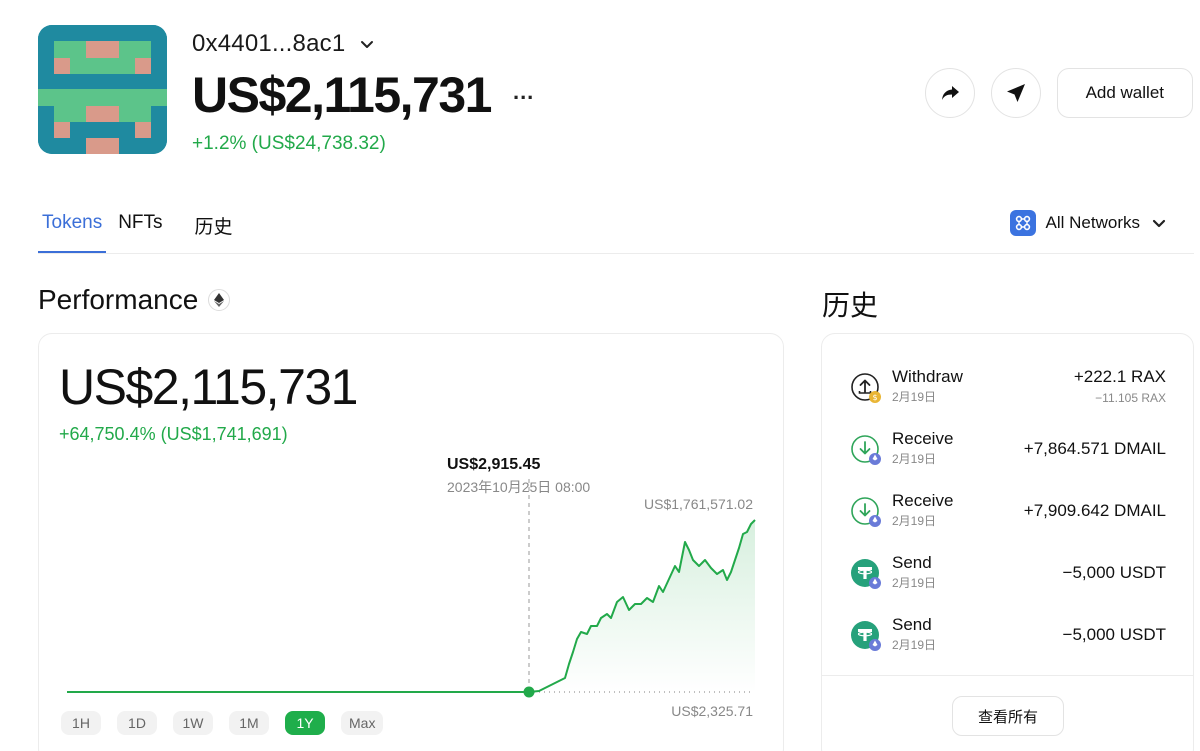 This screenshot has height=751, width=1200. I want to click on tab-bar: Tokens NFTs 历史, so click(151, 232).